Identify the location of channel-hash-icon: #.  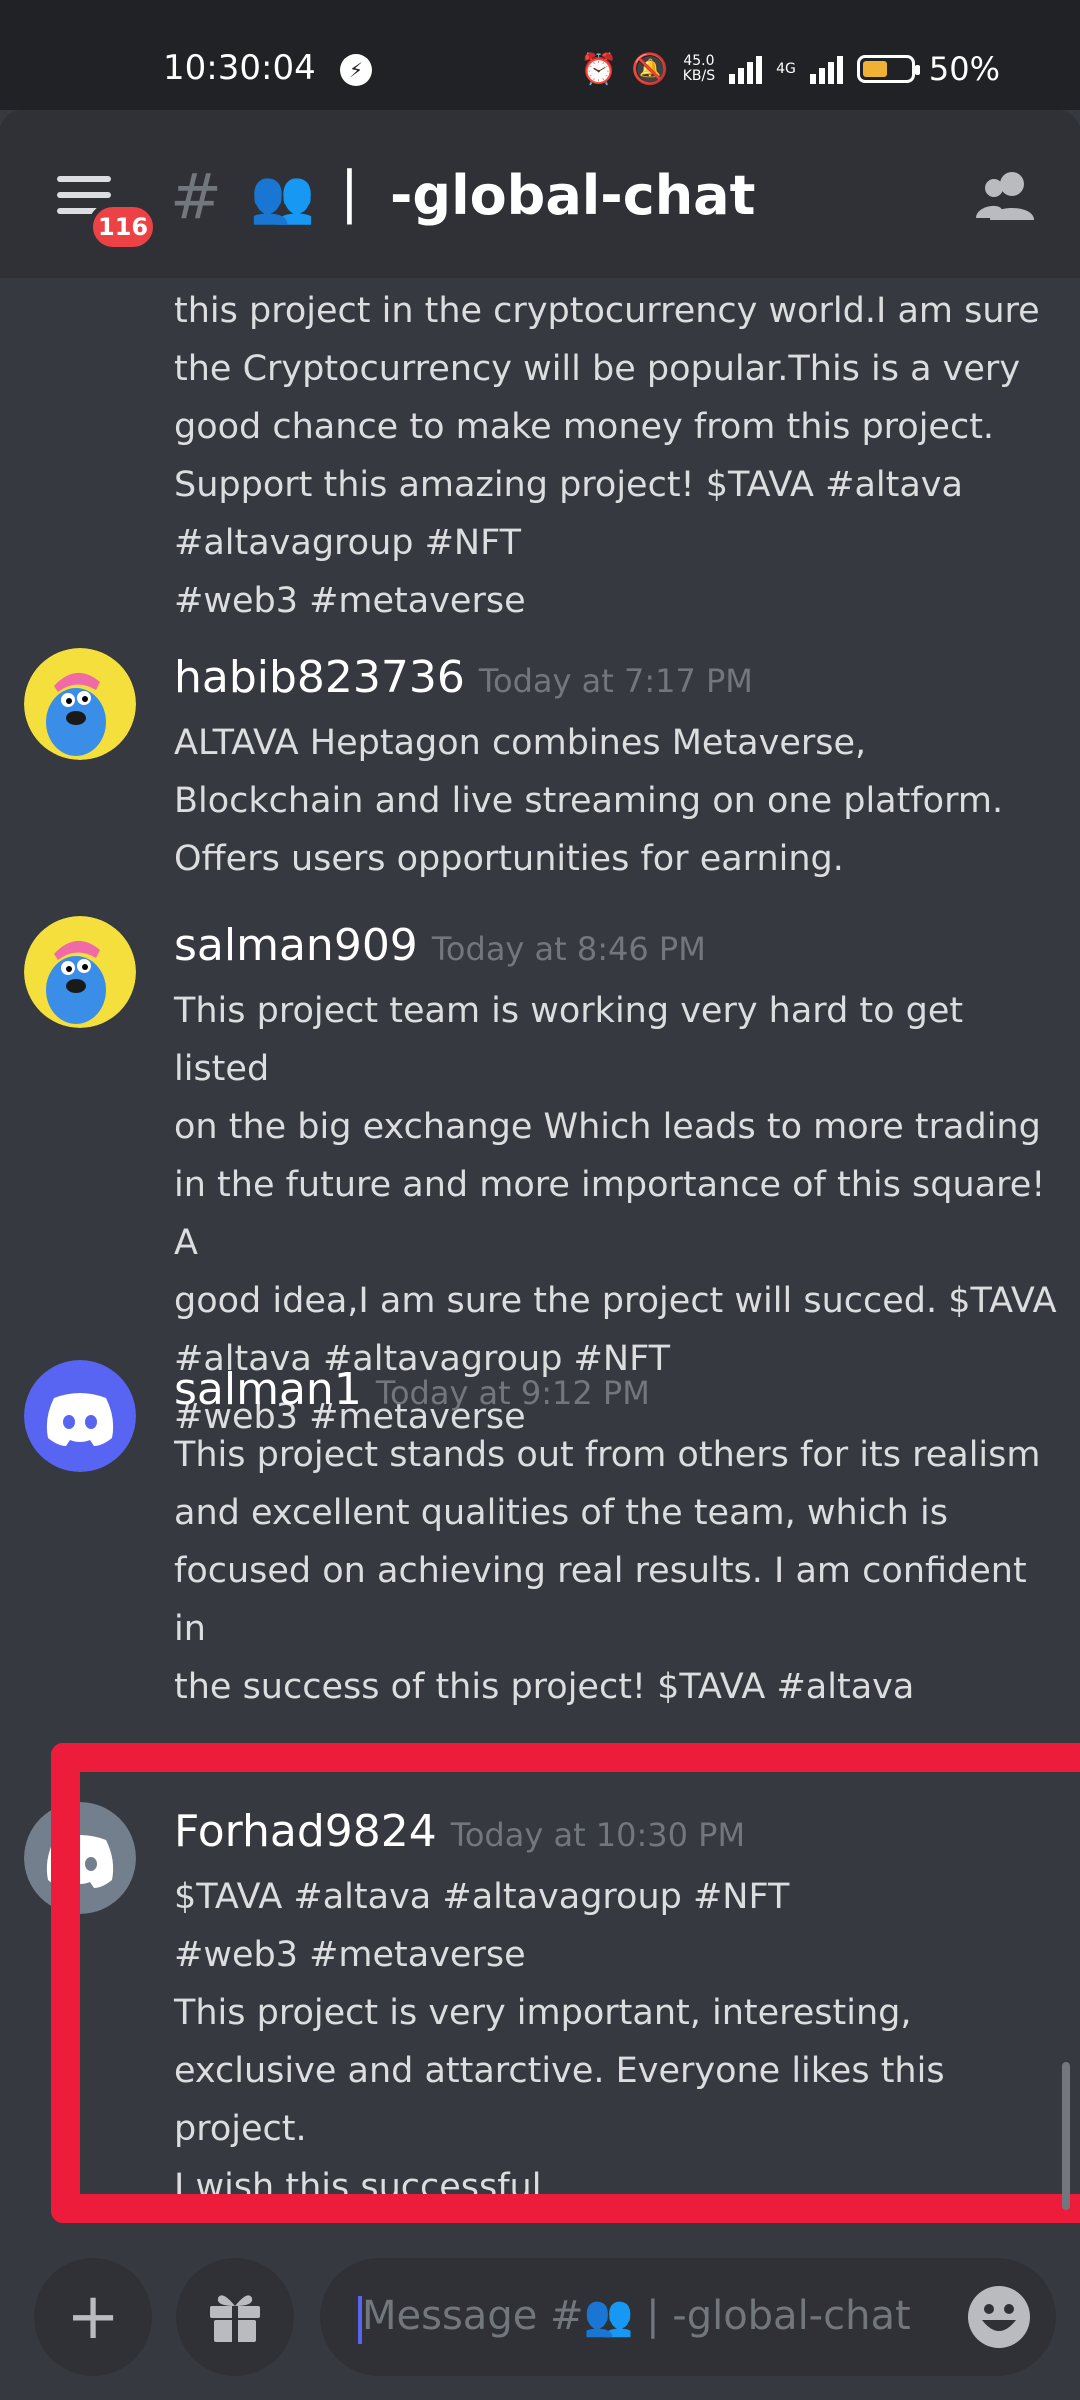
(196, 196).